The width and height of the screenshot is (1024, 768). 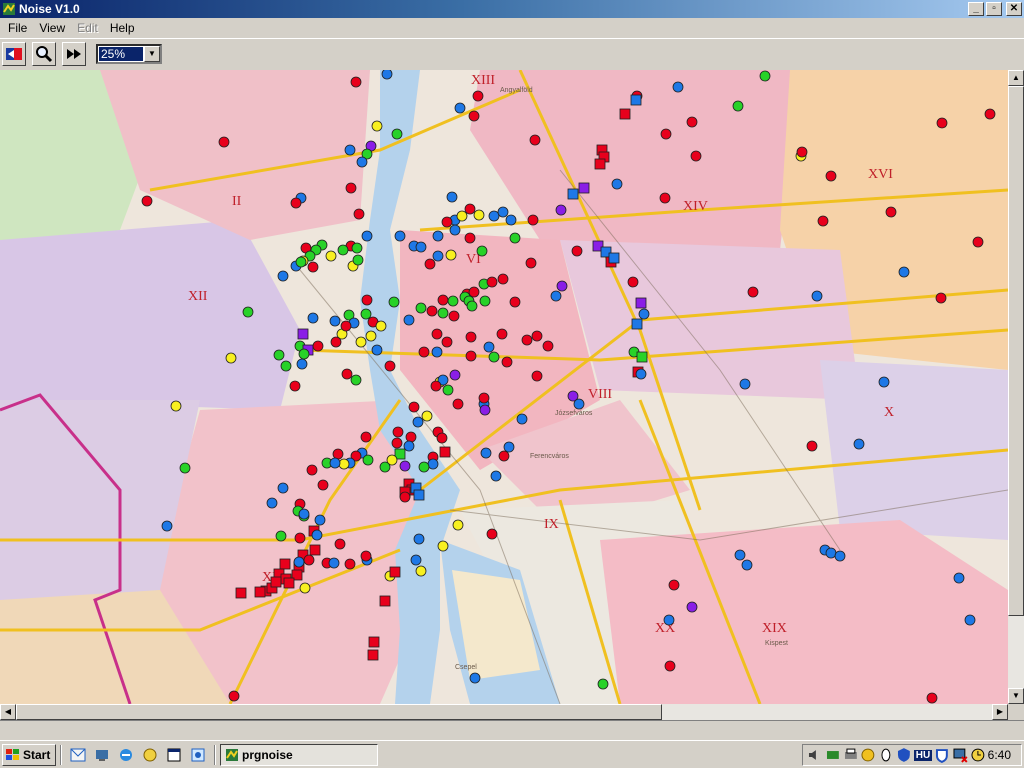 What do you see at coordinates (52, 28) in the screenshot?
I see `menu-view: View` at bounding box center [52, 28].